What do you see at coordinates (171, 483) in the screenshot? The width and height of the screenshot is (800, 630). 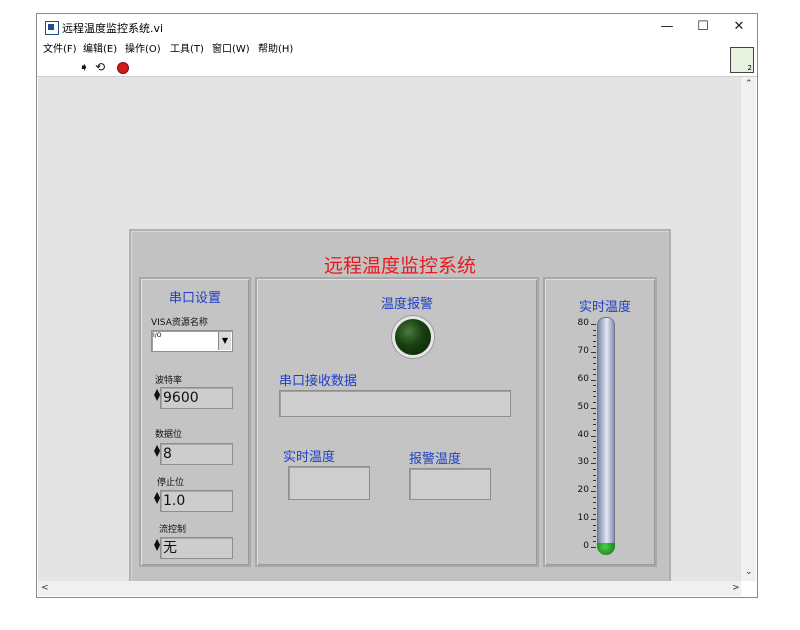 I see `stop-bits-label: 停止位` at bounding box center [171, 483].